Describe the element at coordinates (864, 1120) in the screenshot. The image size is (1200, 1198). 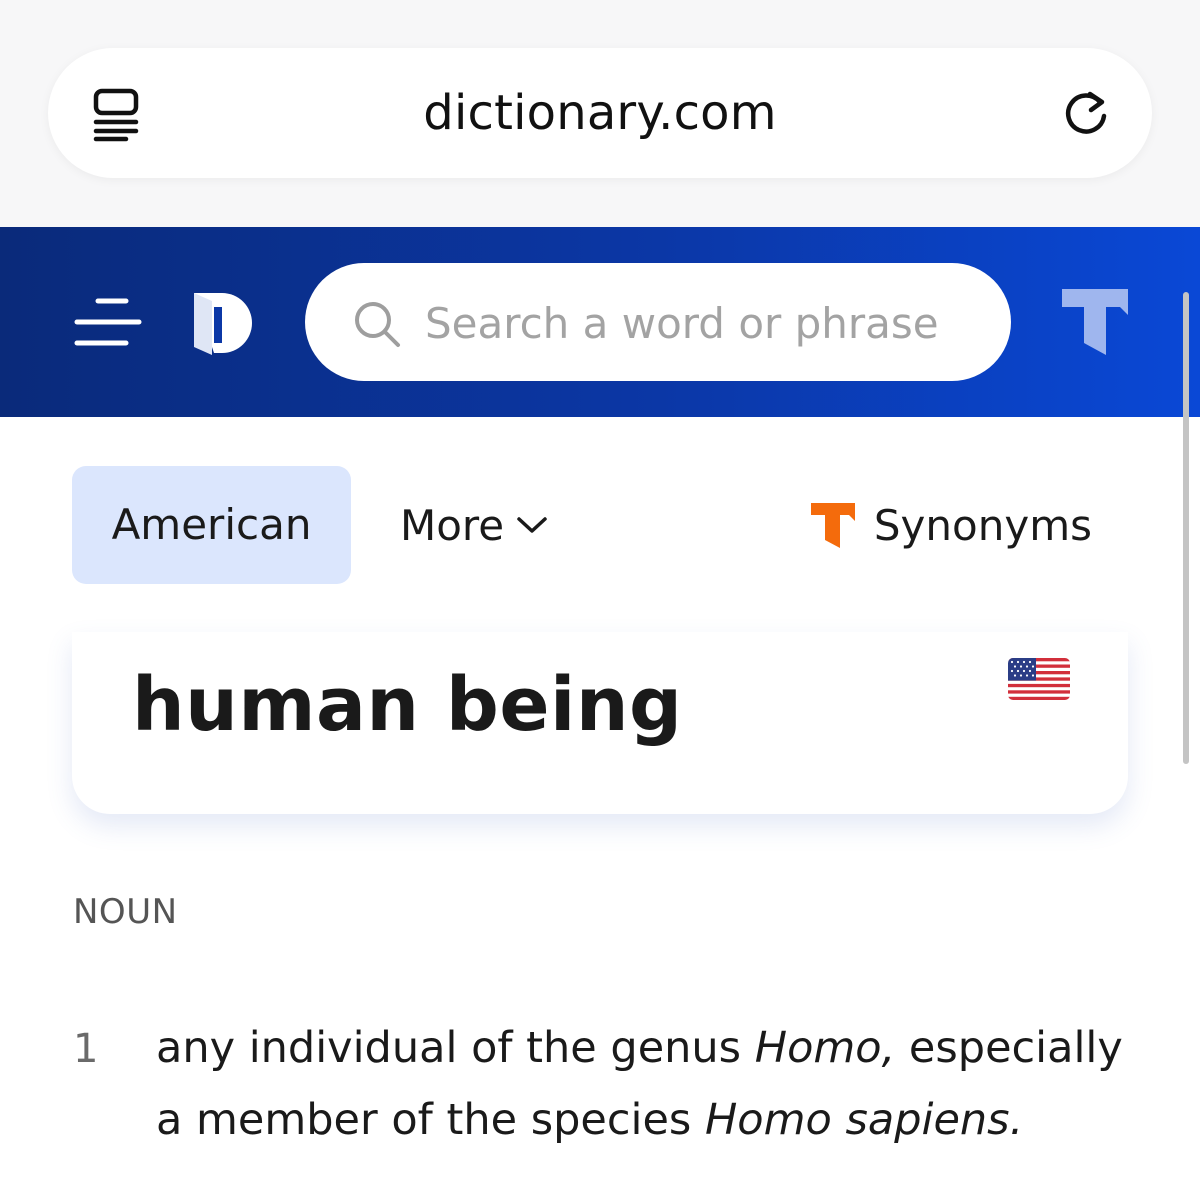
I see `definition-italic-term: Homo sapiens.` at that location.